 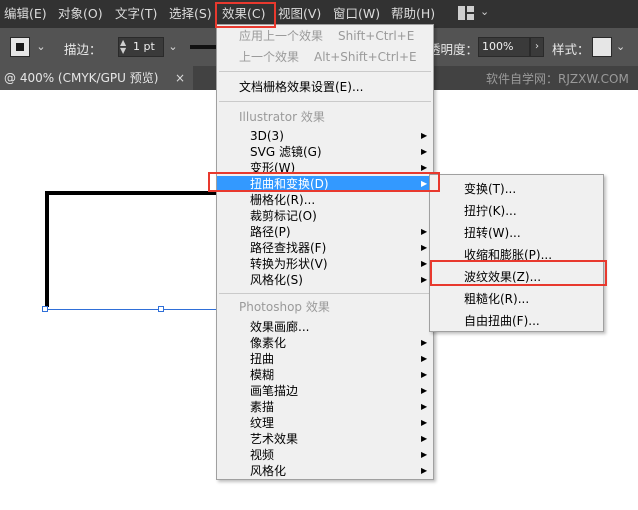 I want to click on menu-item-last-effect: 上一个效果 Alt+Shift+Ctrl+E, so click(x=328, y=57).